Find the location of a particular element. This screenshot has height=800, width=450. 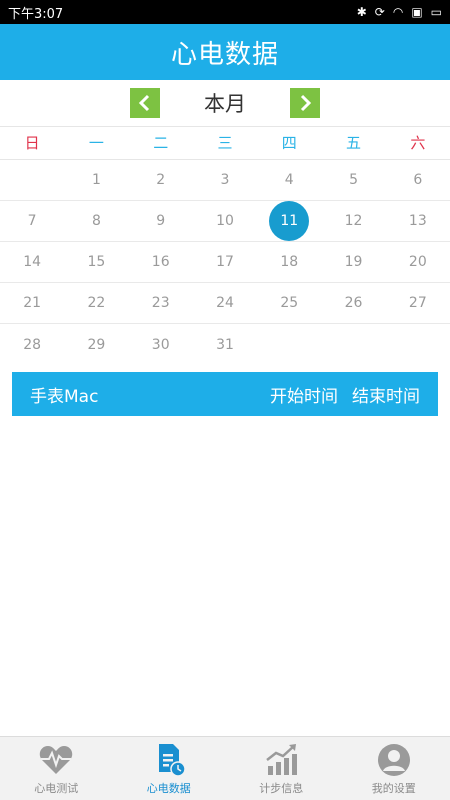

calendar-week-row: 1 2 3 4 5 6 is located at coordinates (225, 180).